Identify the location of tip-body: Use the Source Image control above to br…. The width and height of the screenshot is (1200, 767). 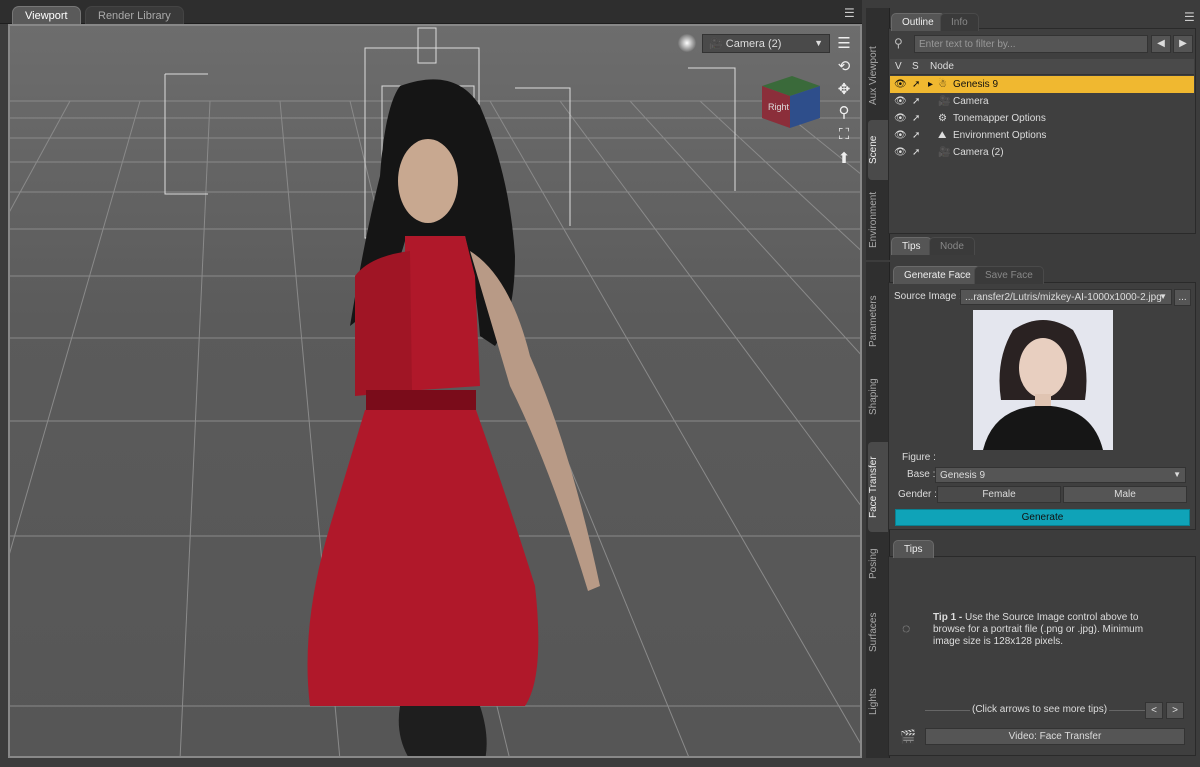
(1038, 629).